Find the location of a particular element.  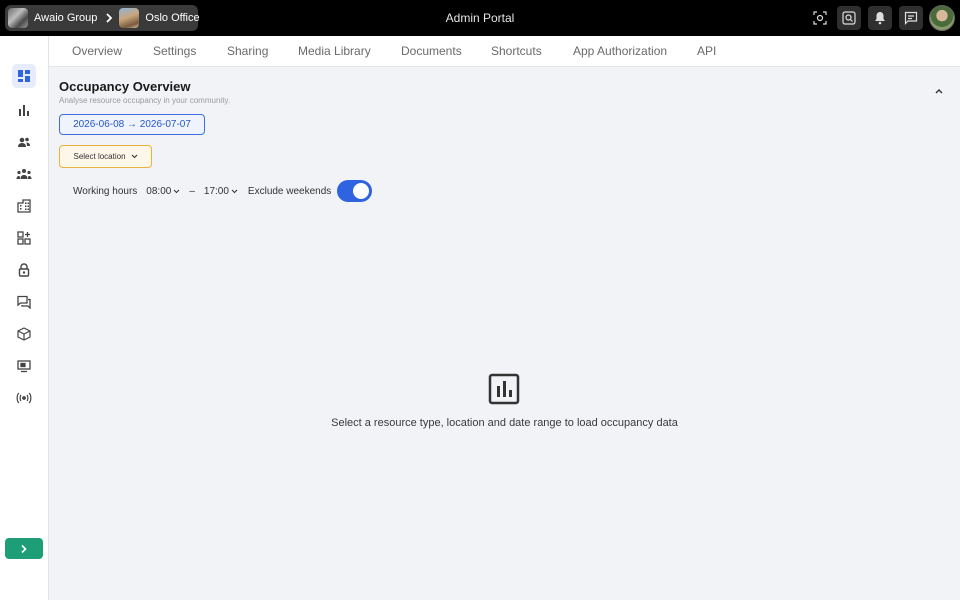

breadcrumb-org: Awaio Group is located at coordinates (65, 18).